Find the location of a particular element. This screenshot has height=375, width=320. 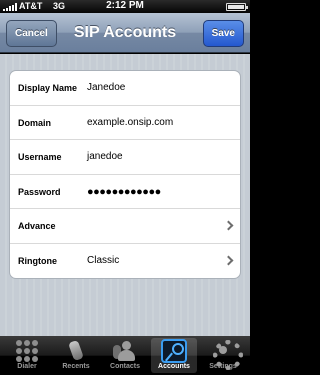

ringtone-row: Ringtone Classic is located at coordinates (125, 261).